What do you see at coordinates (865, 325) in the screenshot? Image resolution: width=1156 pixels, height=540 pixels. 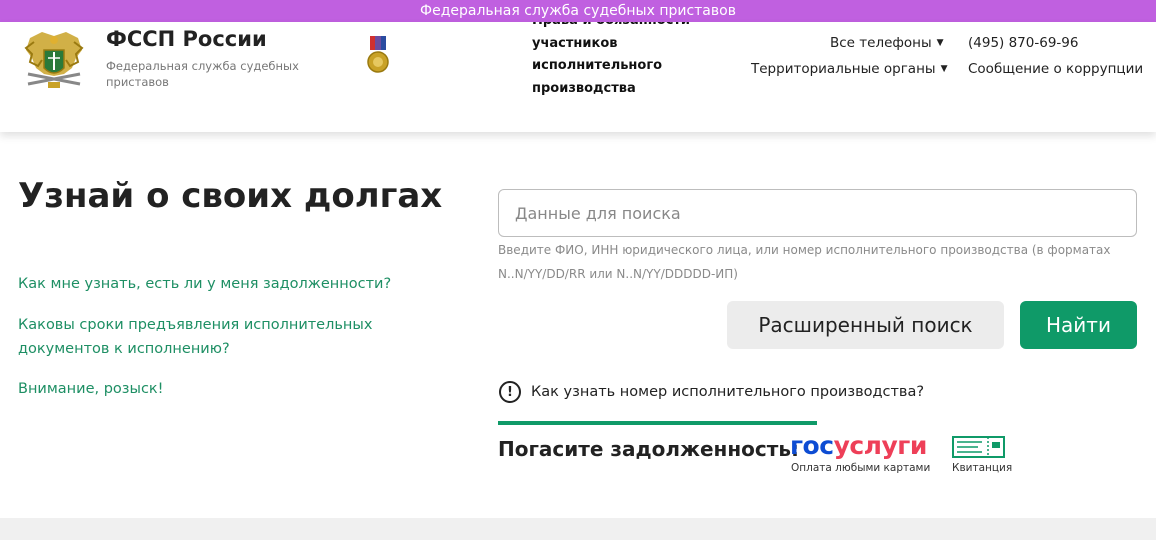 I see `advanced-search-button: Расширенный поиск` at bounding box center [865, 325].